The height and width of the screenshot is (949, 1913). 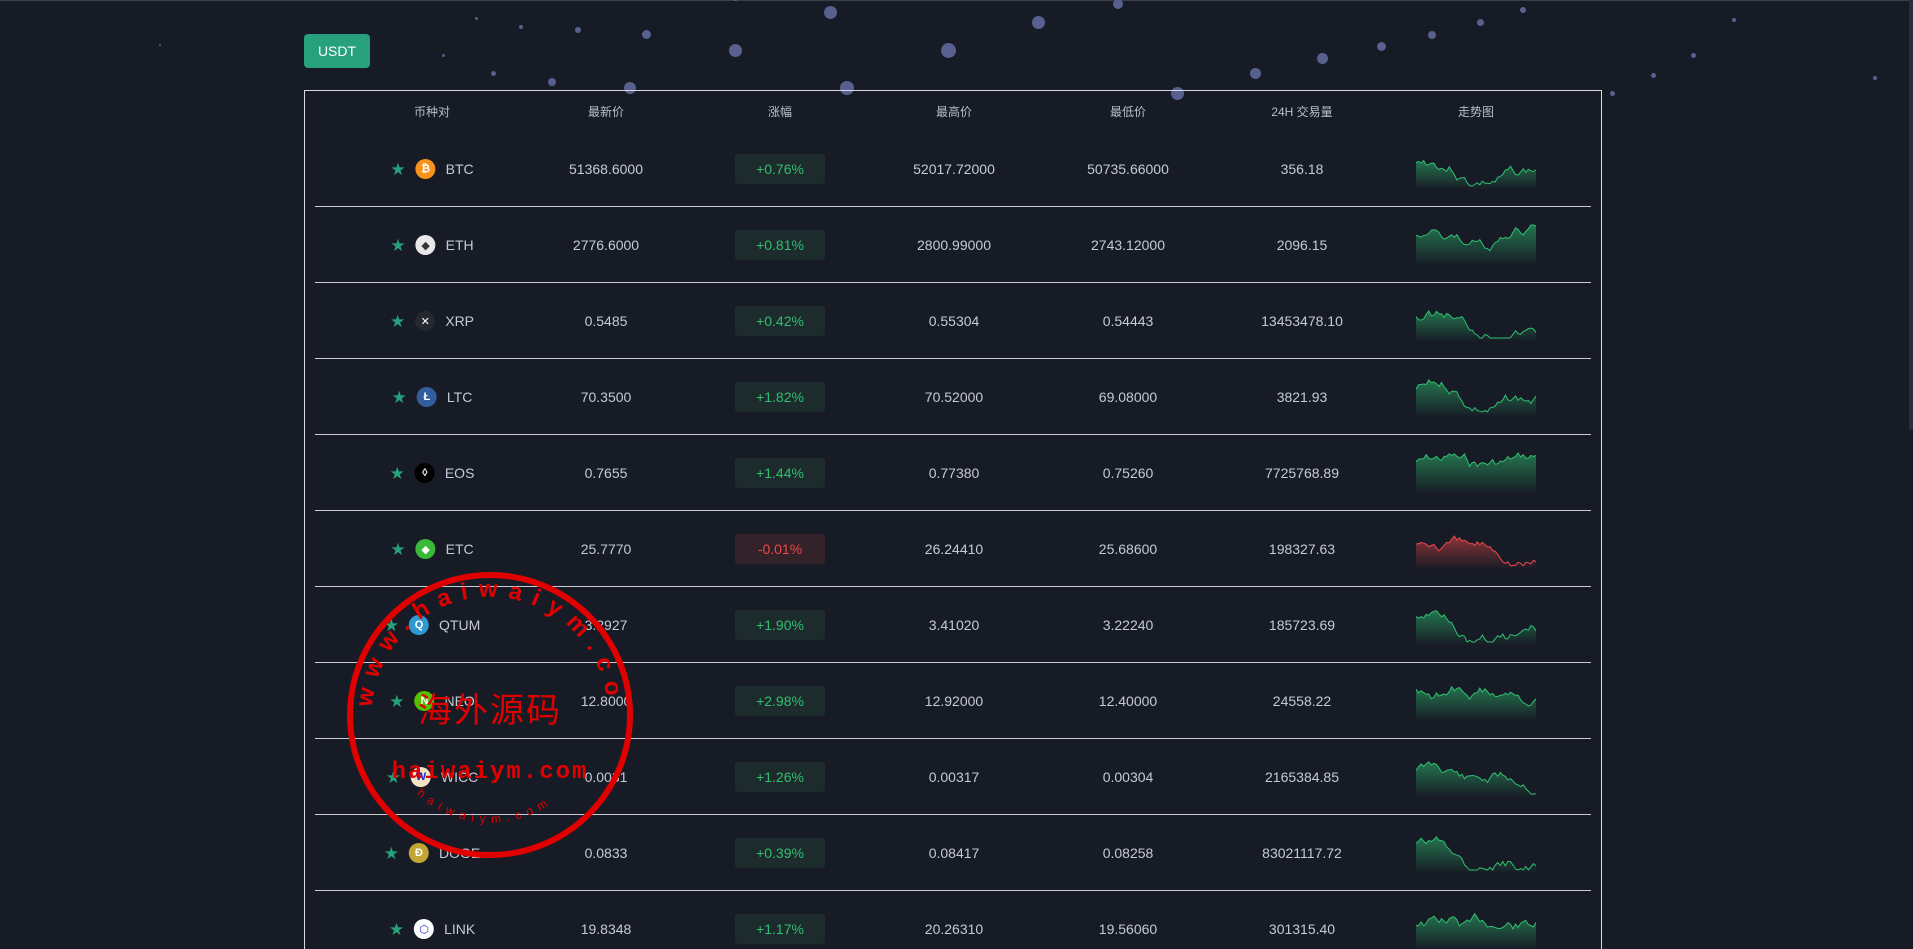 I want to click on header-high: 最高价, so click(x=954, y=111).